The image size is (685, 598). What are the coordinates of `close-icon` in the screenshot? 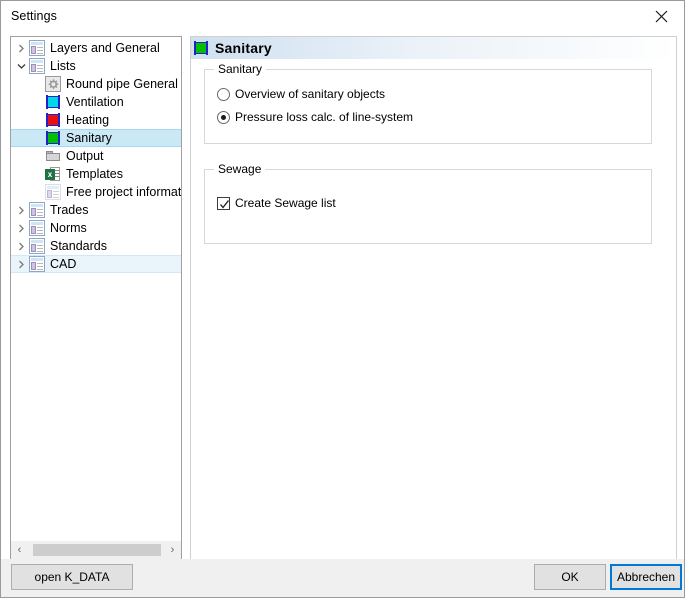 It's located at (661, 16).